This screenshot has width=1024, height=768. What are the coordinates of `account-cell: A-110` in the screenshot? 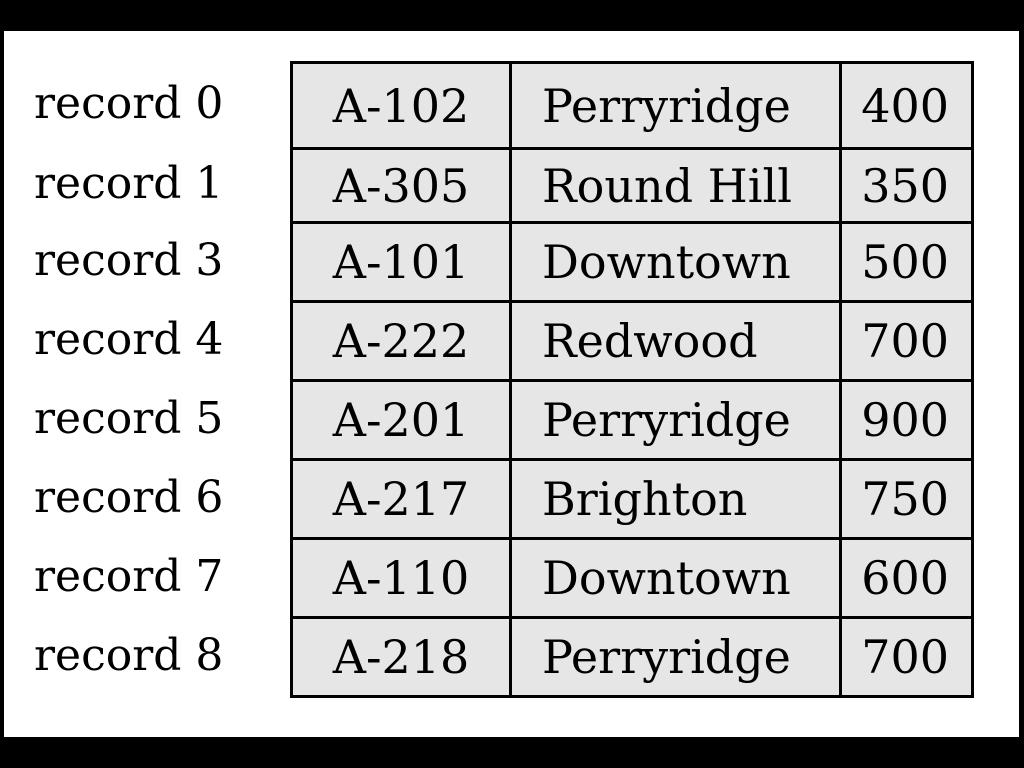 It's located at (401, 578).